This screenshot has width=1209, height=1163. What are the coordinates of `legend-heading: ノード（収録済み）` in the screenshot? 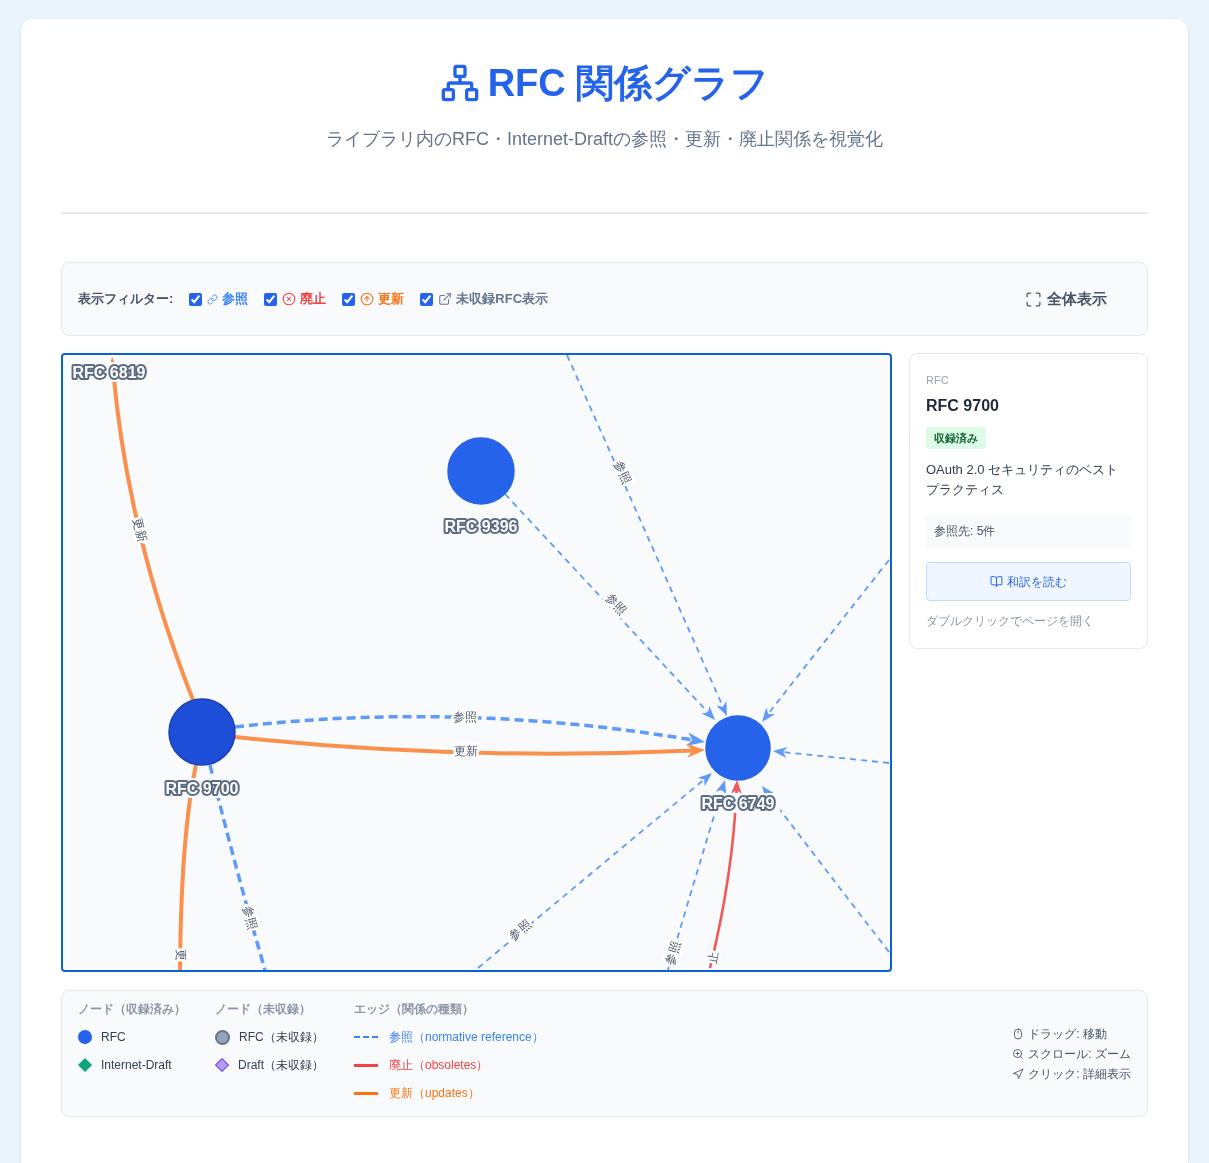 It's located at (132, 1009).